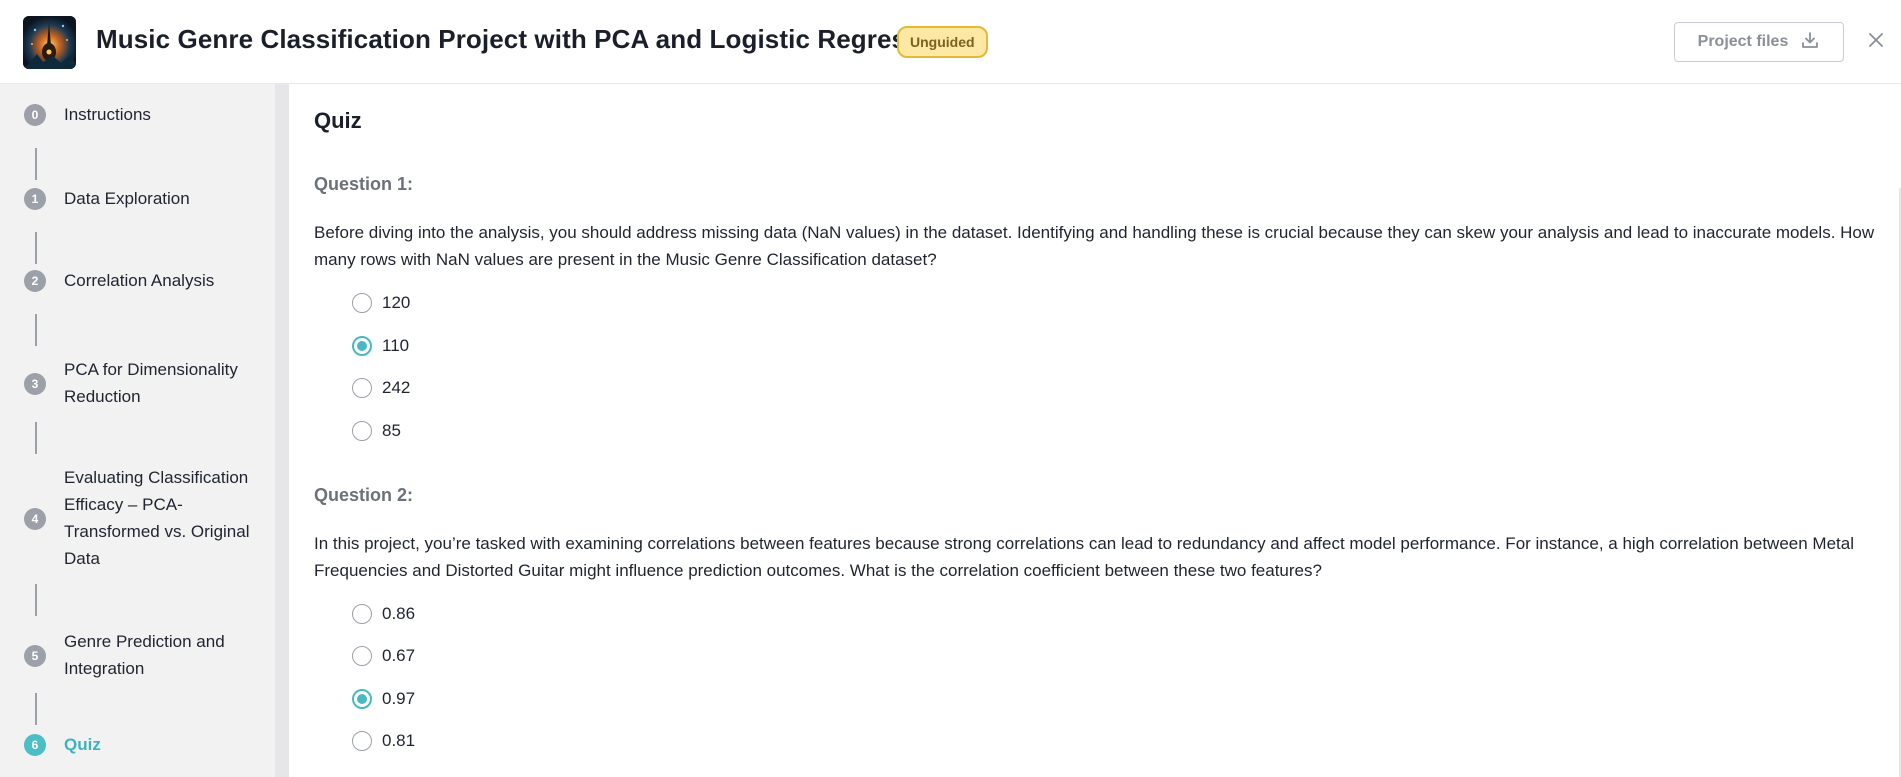 This screenshot has width=1901, height=777. I want to click on page-title: Quiz, so click(338, 120).